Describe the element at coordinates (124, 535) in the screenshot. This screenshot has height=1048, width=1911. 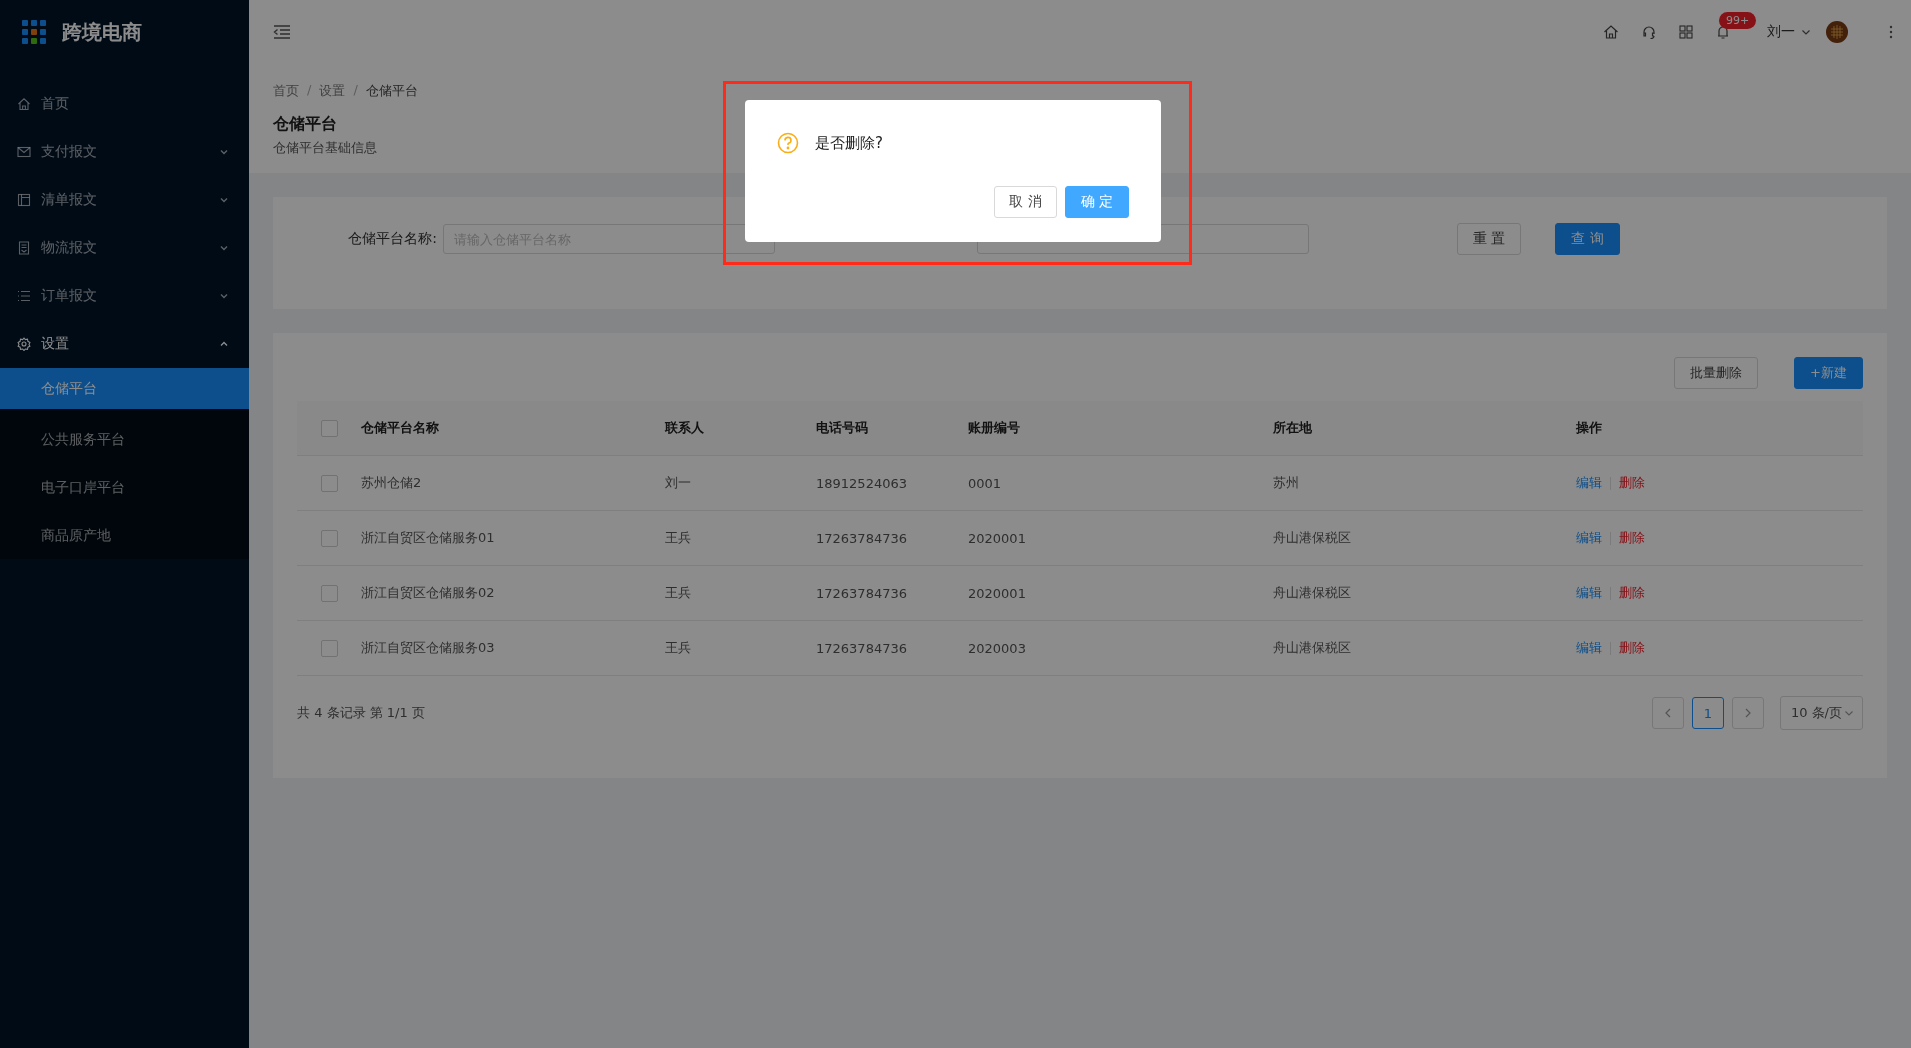
I see `submenu-item: 商品原产地` at that location.